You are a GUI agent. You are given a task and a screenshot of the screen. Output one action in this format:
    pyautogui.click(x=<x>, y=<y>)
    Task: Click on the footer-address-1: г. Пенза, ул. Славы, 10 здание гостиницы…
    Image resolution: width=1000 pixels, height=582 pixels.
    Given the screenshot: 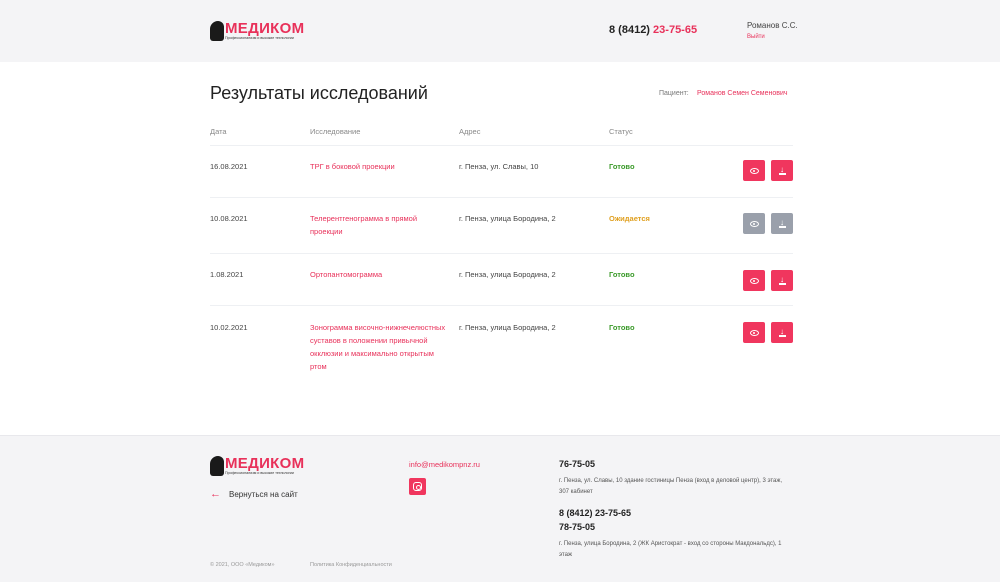 What is the action you would take?
    pyautogui.click(x=671, y=486)
    